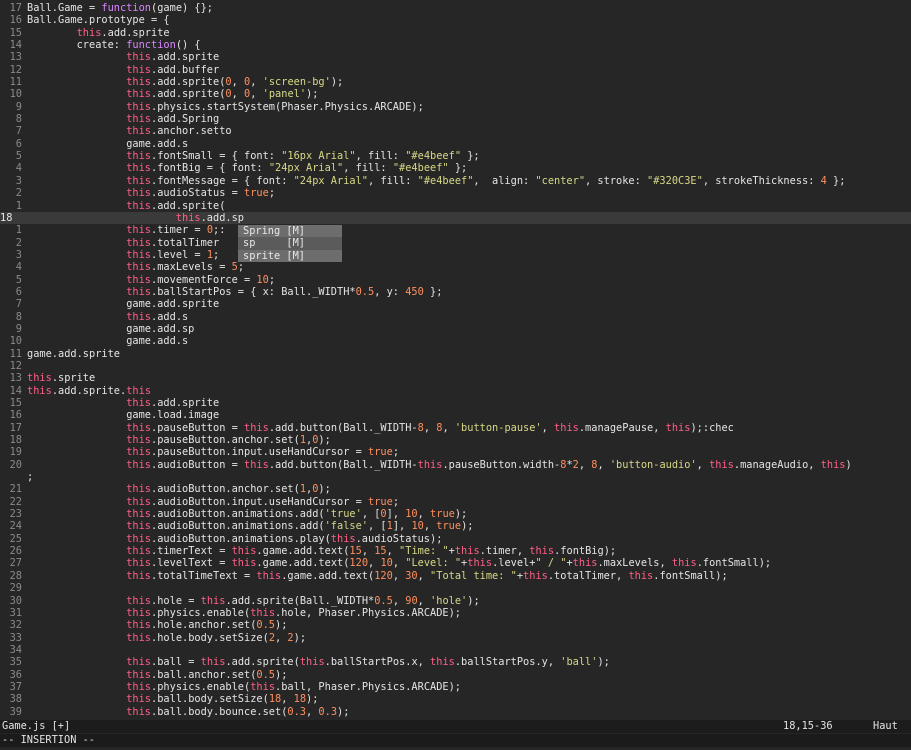  I want to click on code-line: 2 this.totalTimer, so click(455, 243).